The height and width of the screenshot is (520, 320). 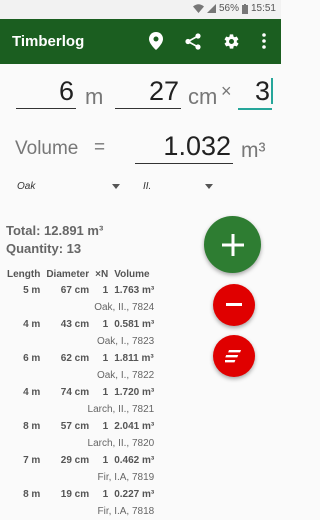 I want to click on table-row-info: Fir, I.A, 7818, so click(x=80, y=511).